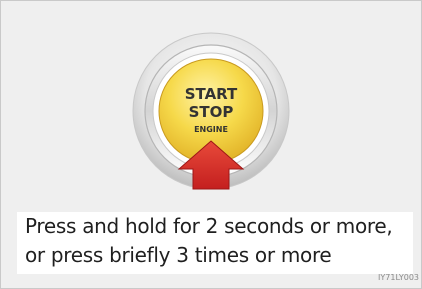 The width and height of the screenshot is (422, 289). What do you see at coordinates (209, 226) in the screenshot?
I see `caption-line-1: Press and hold for 2 seconds or more,` at bounding box center [209, 226].